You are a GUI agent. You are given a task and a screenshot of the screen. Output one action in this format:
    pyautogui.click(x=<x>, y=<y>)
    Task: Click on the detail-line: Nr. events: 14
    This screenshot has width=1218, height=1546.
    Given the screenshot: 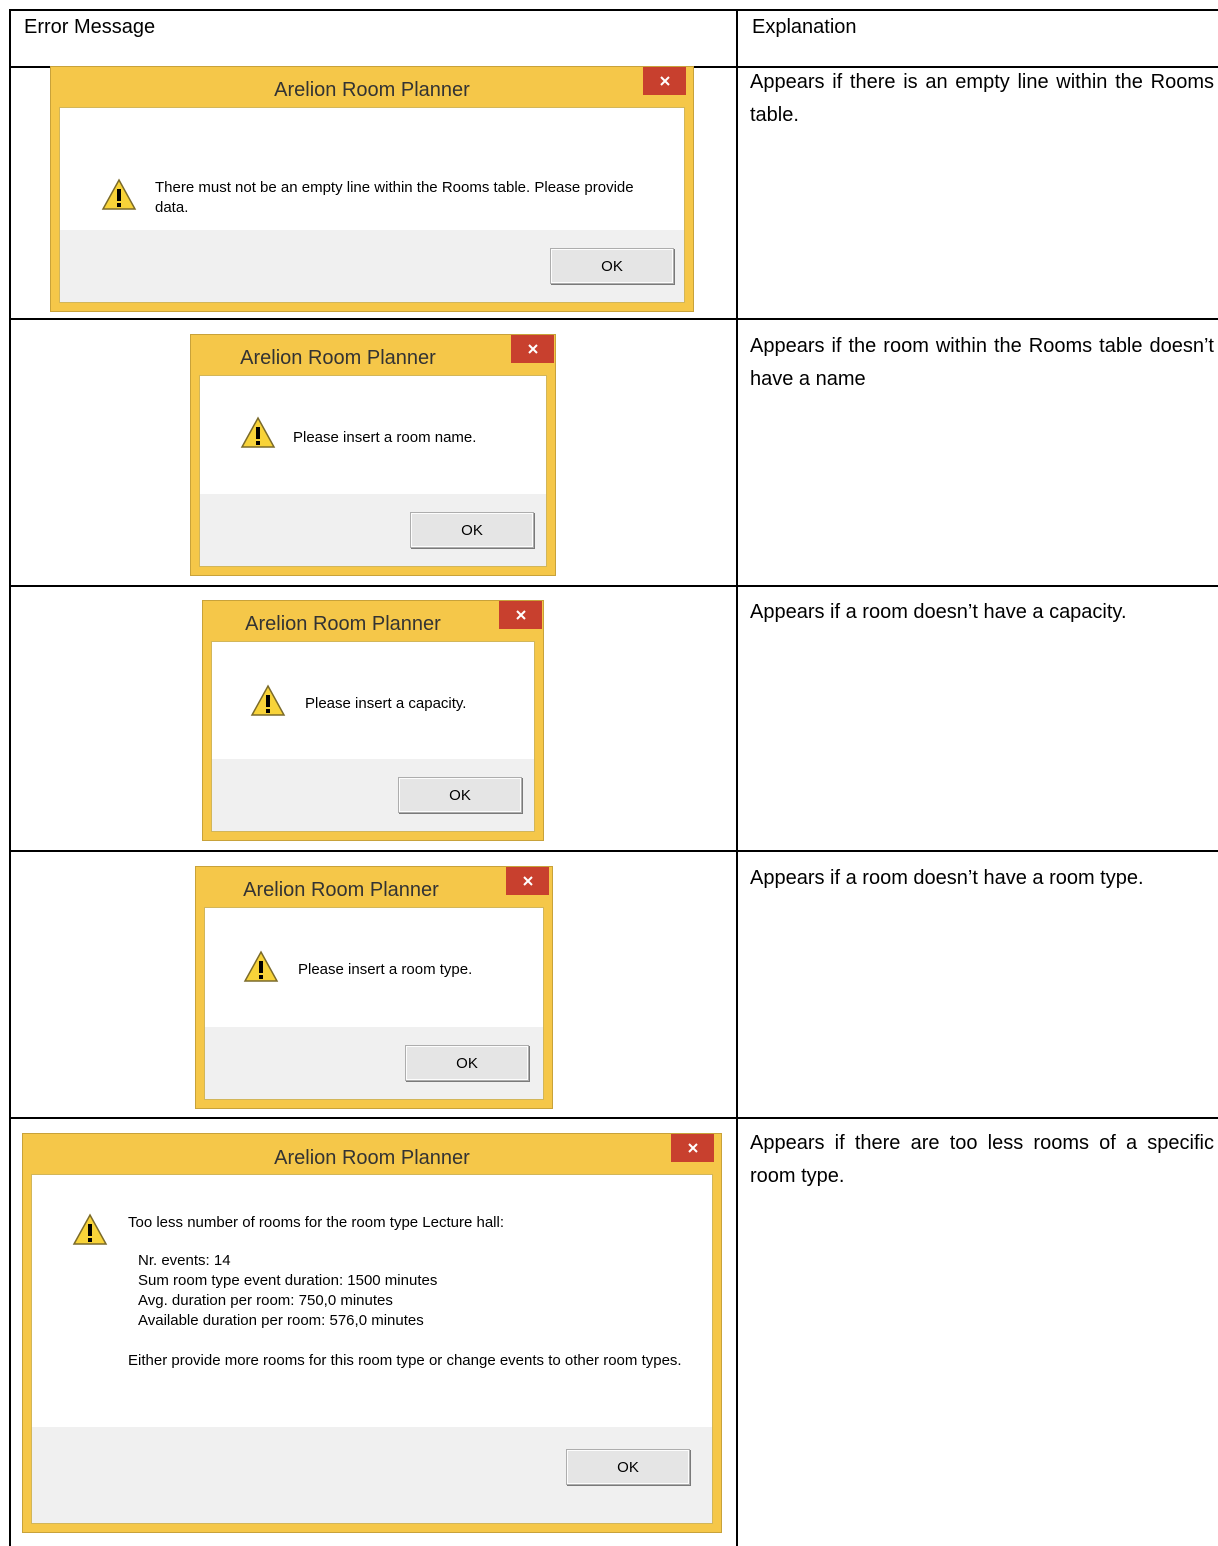 What is the action you would take?
    pyautogui.click(x=184, y=1260)
    